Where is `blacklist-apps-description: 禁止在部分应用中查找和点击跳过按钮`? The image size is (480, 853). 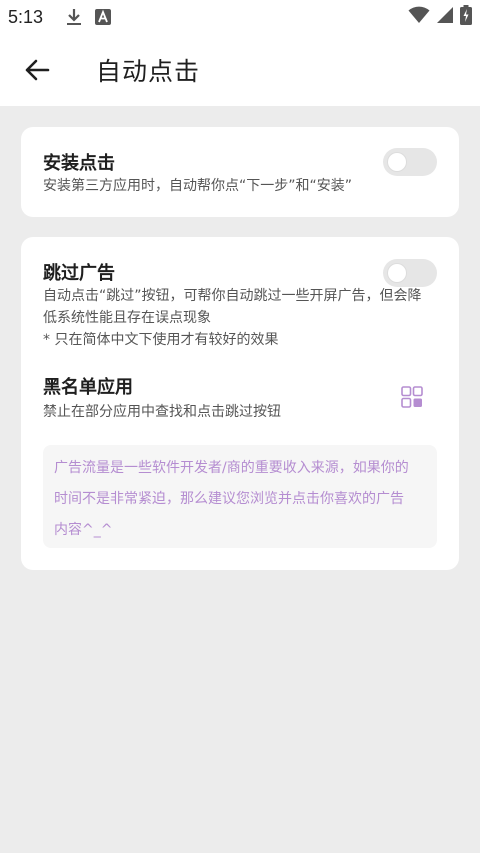 blacklist-apps-description: 禁止在部分应用中查找和点击跳过按钮 is located at coordinates (162, 412).